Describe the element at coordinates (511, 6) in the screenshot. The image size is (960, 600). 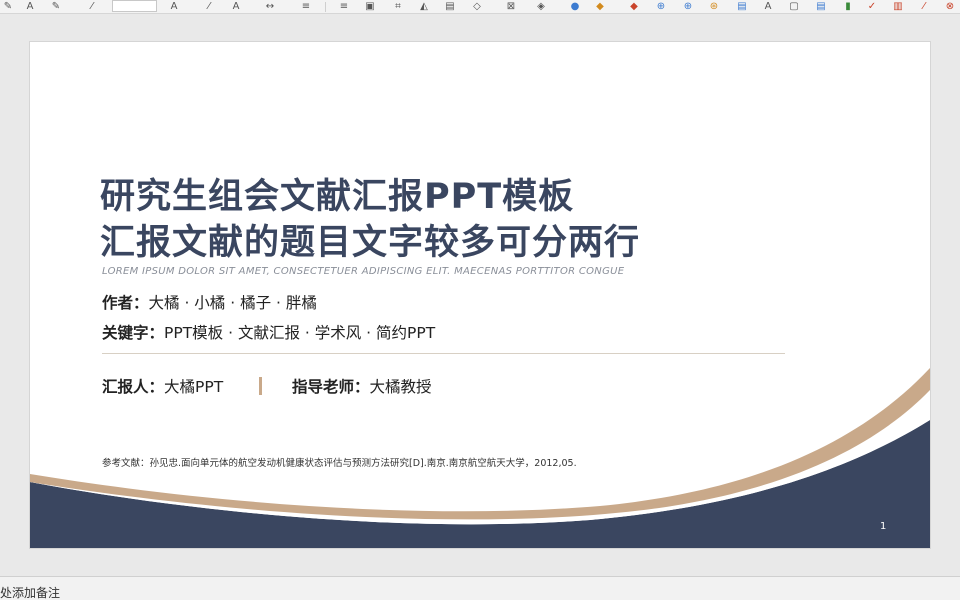
I see `table-icon: ⊠` at that location.